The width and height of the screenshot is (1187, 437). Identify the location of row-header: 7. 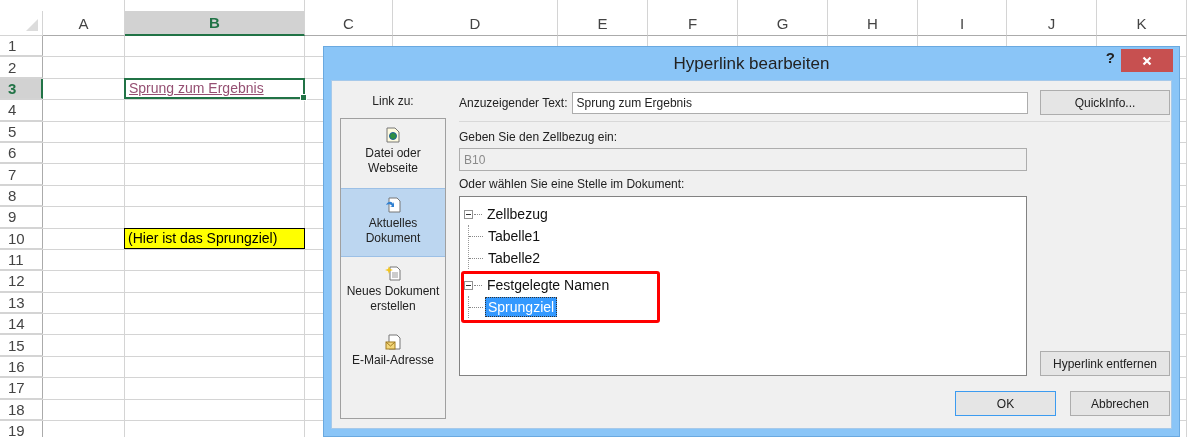
(21, 174).